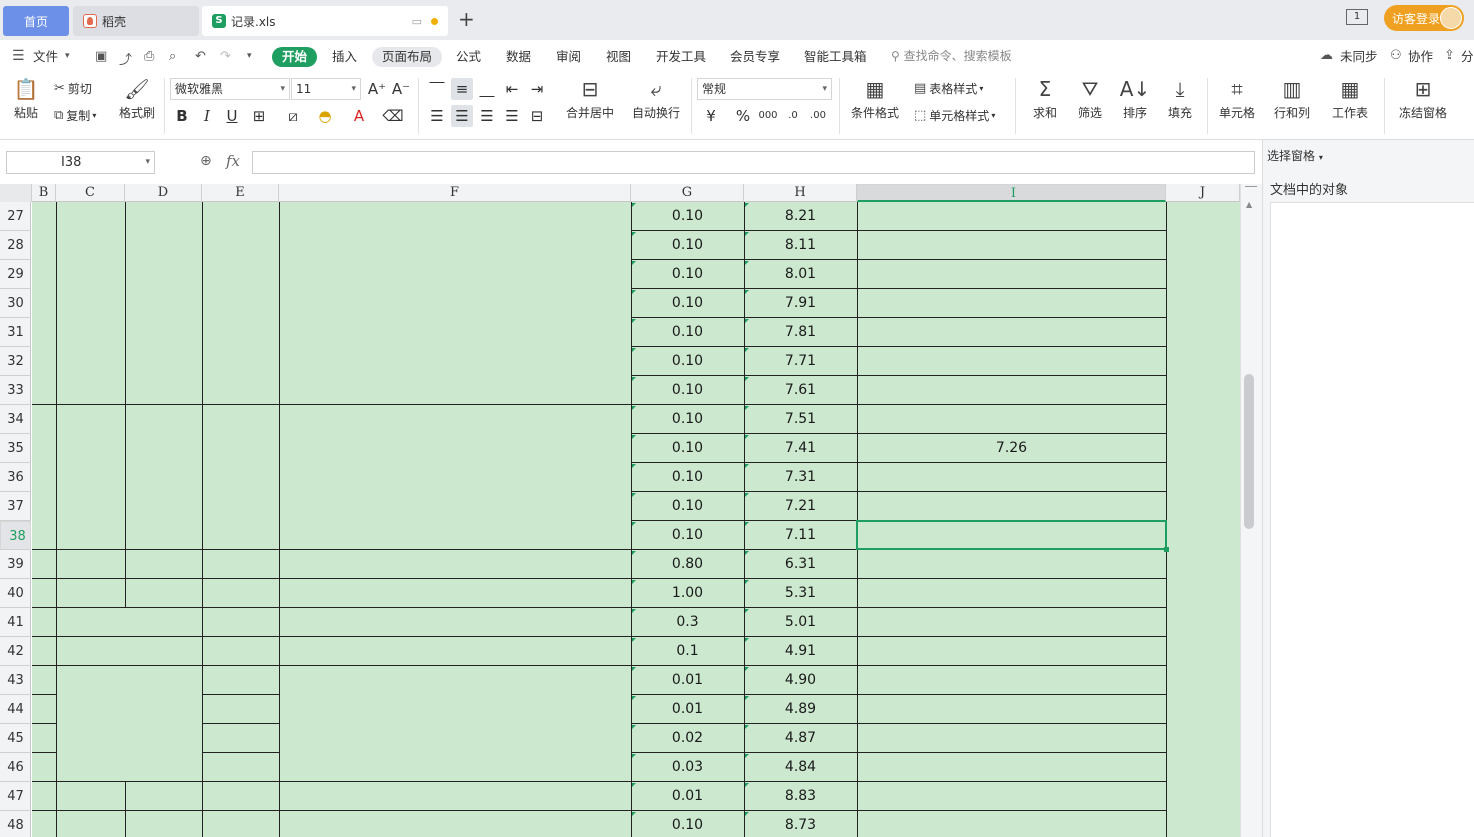 The height and width of the screenshot is (837, 1474). I want to click on cell-h: 7.61, so click(800, 390).